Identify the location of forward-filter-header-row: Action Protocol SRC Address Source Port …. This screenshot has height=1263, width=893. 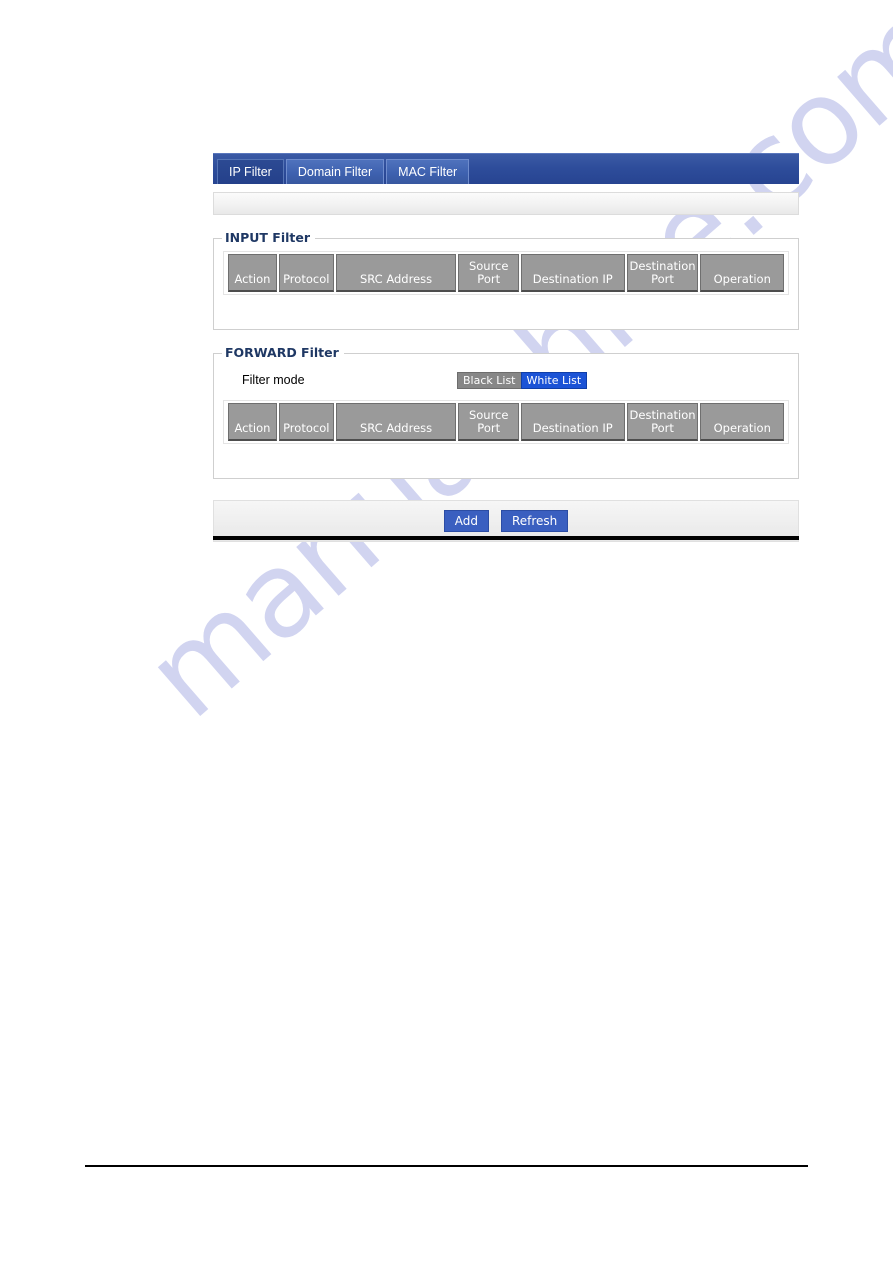
(506, 422).